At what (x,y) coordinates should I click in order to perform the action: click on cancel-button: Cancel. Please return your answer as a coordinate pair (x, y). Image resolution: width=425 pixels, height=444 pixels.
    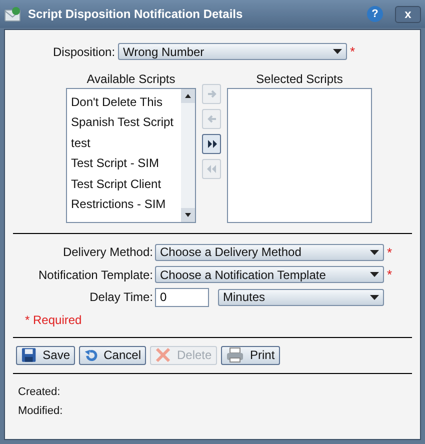
    Looking at the image, I should click on (112, 355).